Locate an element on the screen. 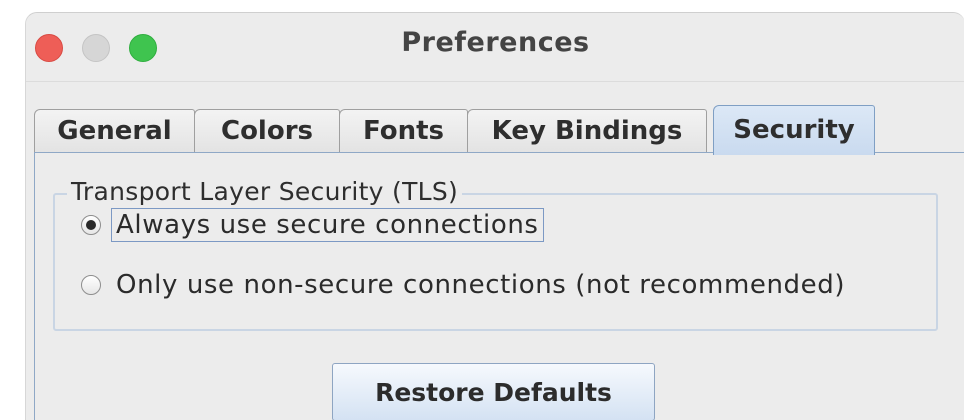 The image size is (964, 420). window-title: Preferences is located at coordinates (495, 42).